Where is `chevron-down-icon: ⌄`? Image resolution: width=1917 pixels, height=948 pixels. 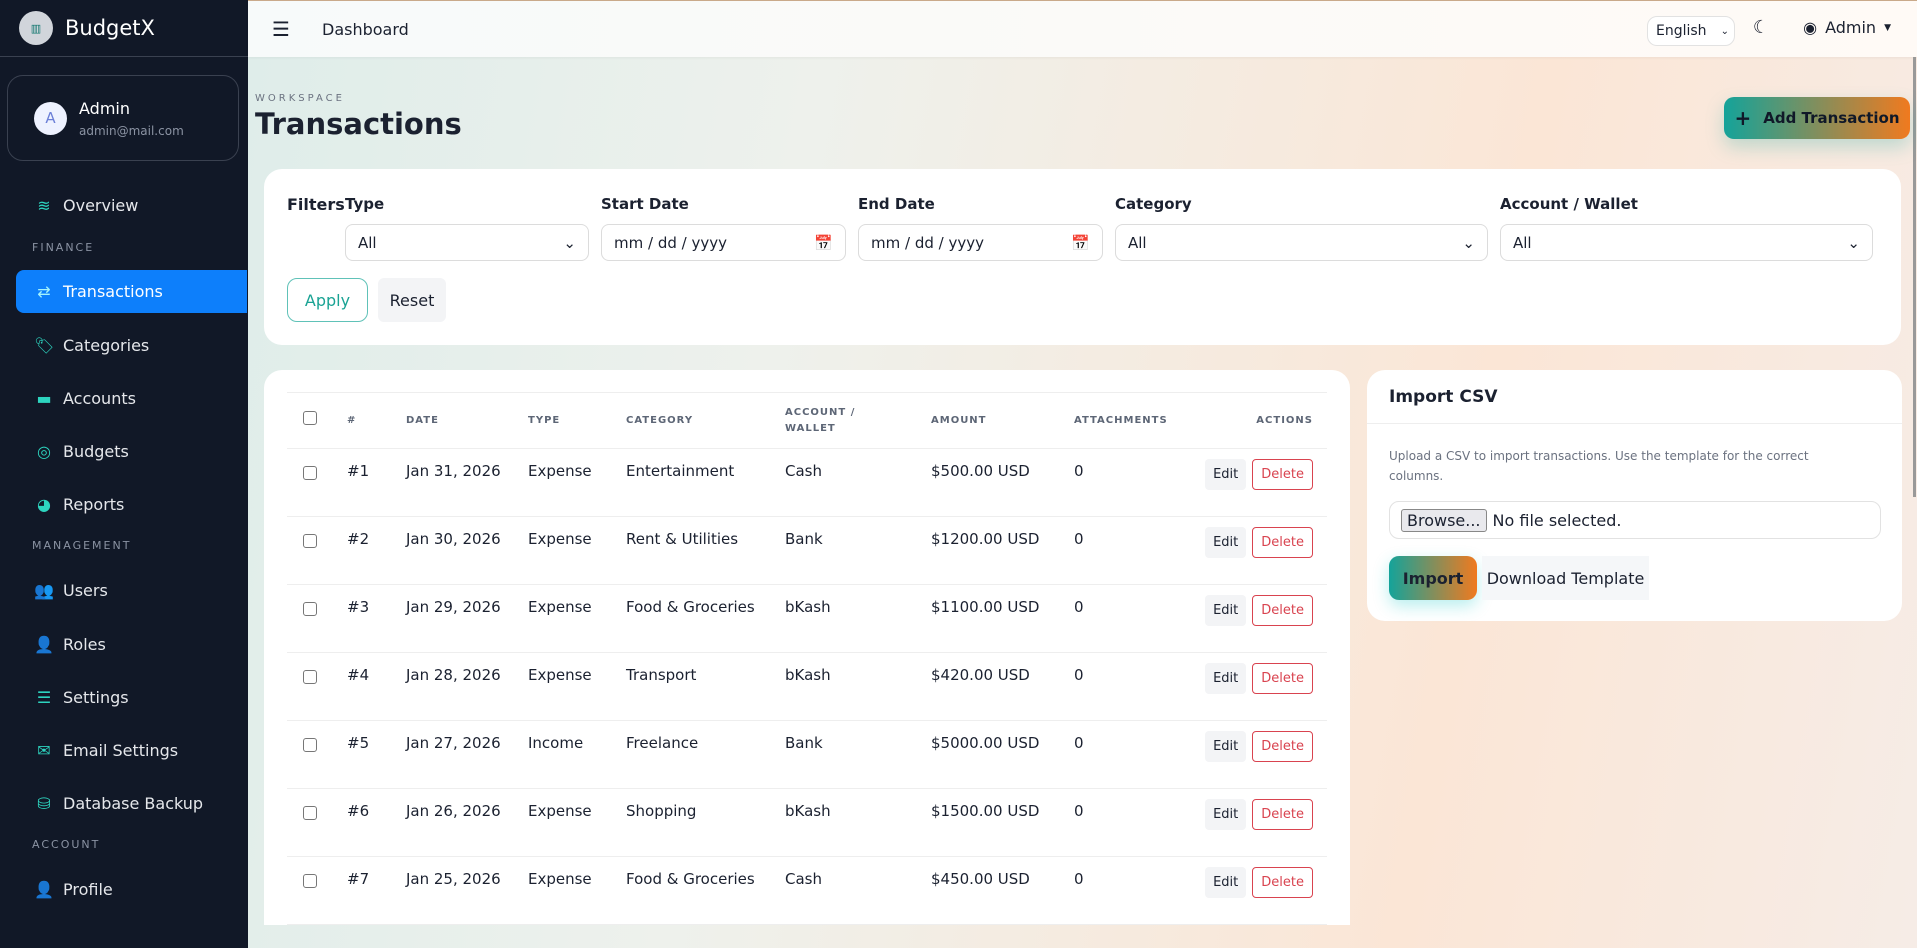
chevron-down-icon: ⌄ is located at coordinates (569, 242).